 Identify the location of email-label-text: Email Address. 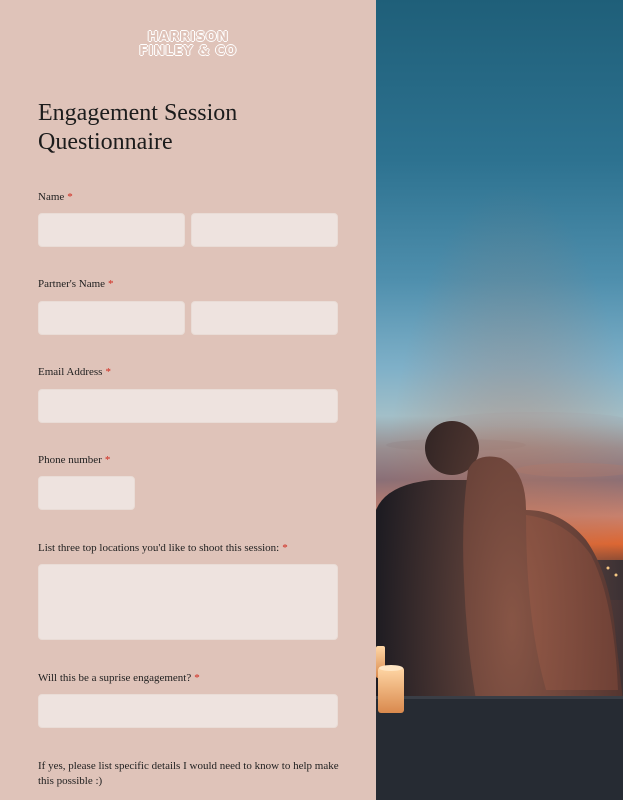
(70, 372).